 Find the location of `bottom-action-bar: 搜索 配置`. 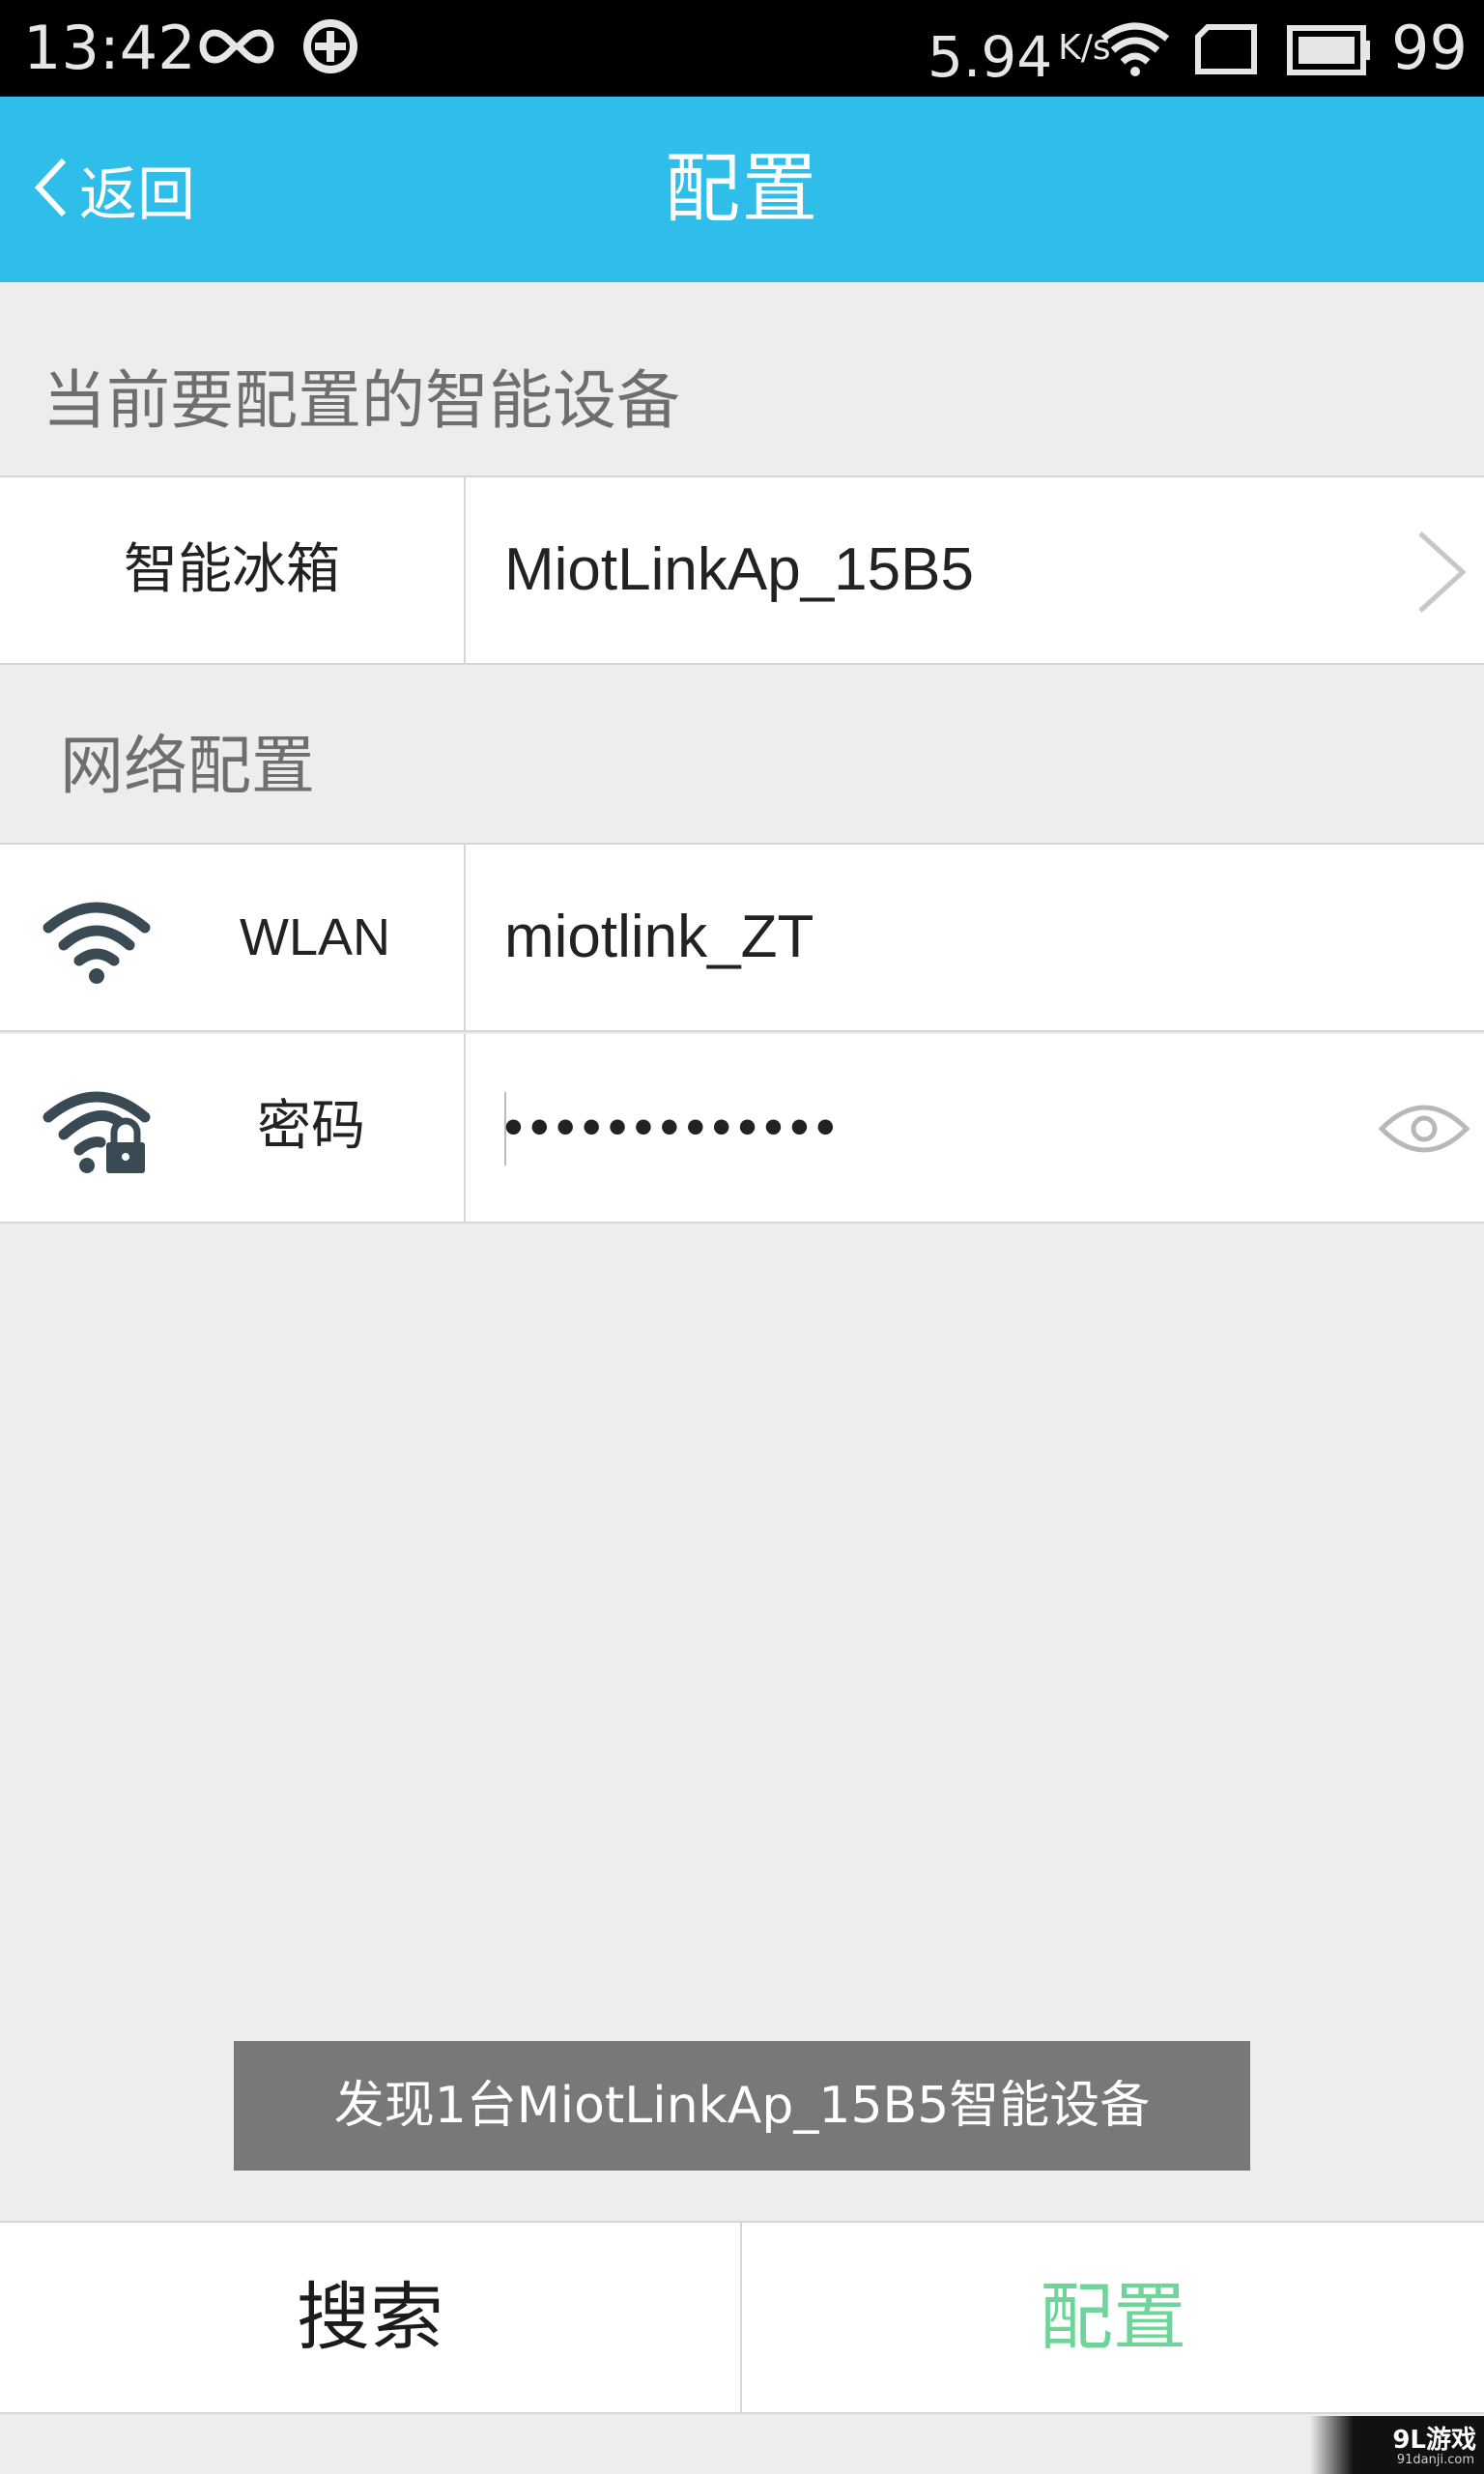

bottom-action-bar: 搜索 配置 is located at coordinates (742, 2318).